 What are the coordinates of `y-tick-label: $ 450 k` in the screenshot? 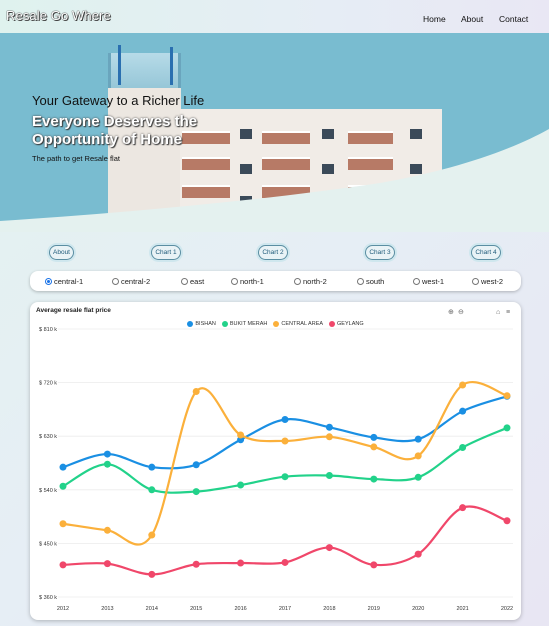 It's located at (48, 544).